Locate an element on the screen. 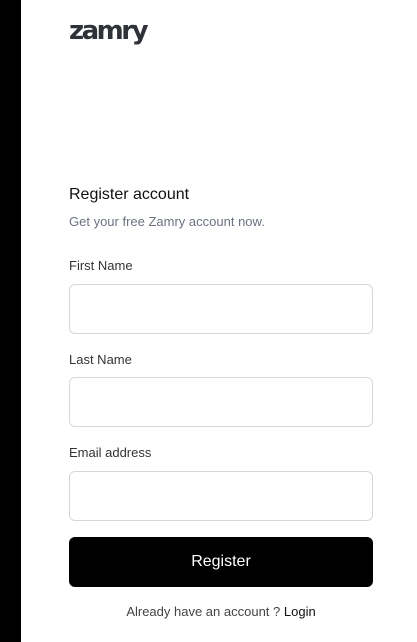 The height and width of the screenshot is (642, 417). form-title: Register account is located at coordinates (129, 194).